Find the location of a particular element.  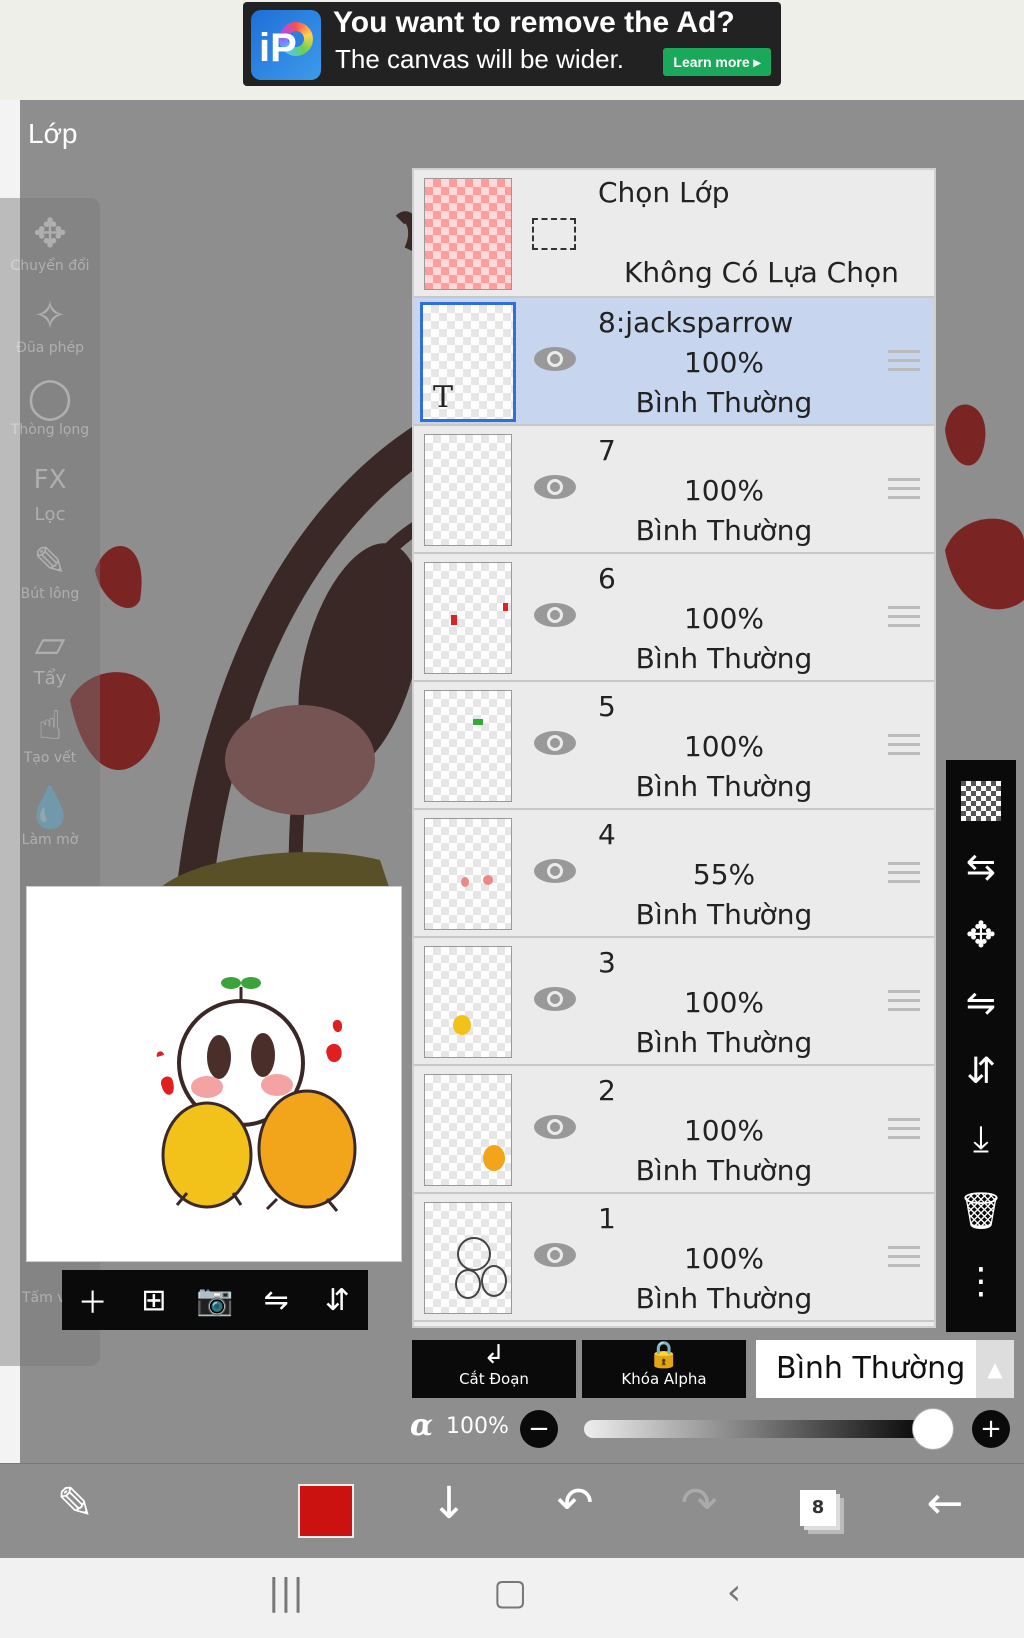

move-layer-icon: ✥ is located at coordinates (981, 936).